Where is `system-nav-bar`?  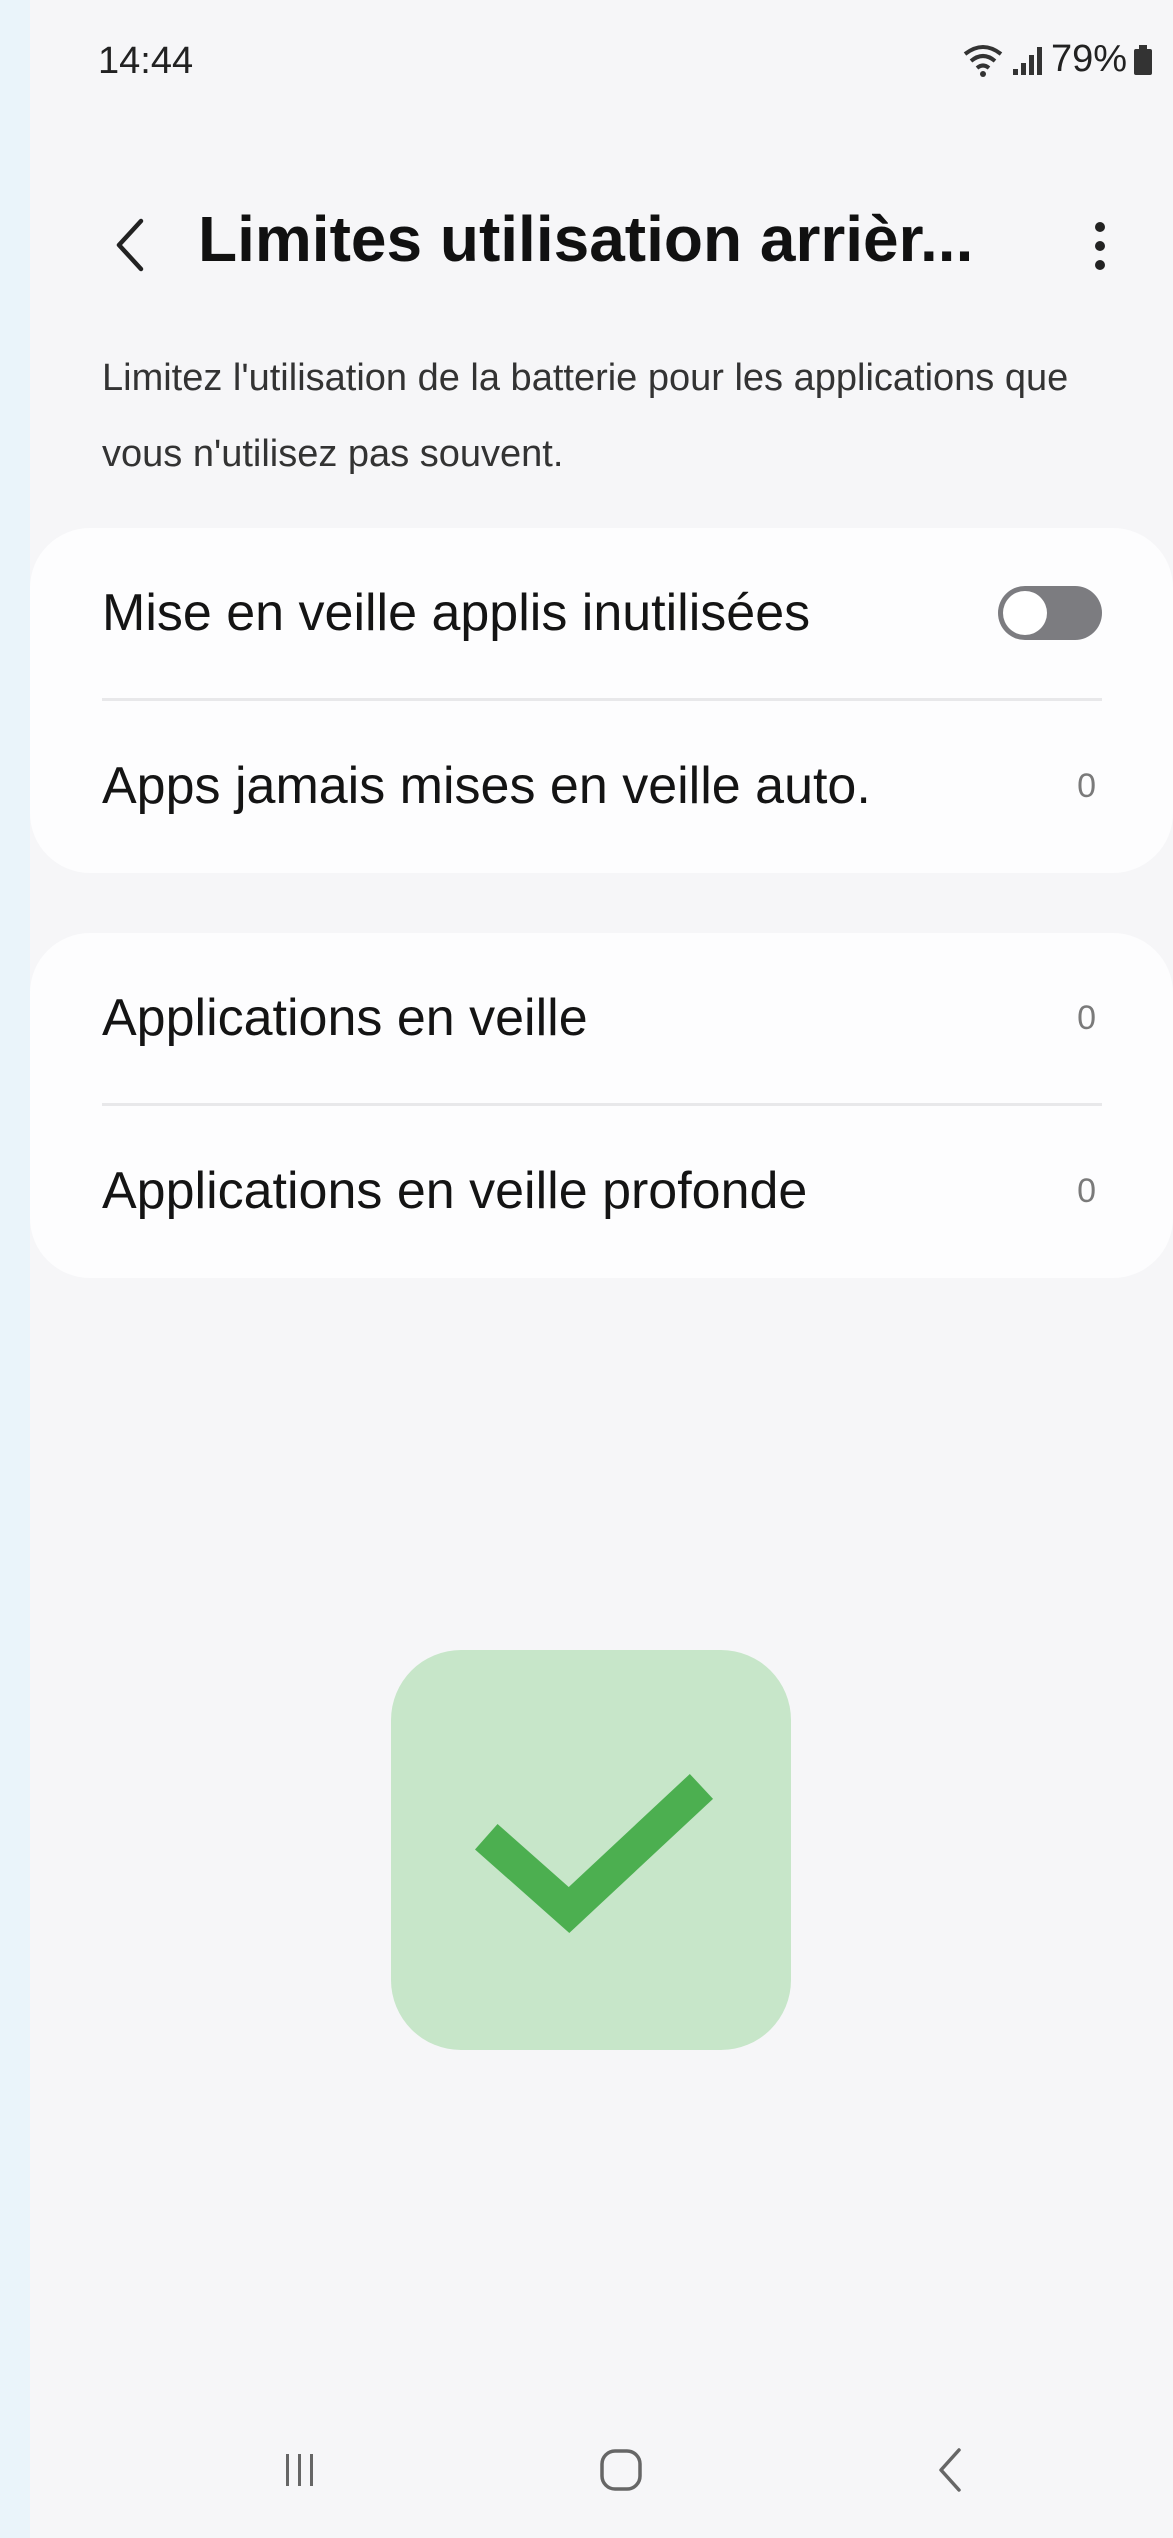
system-nav-bar is located at coordinates (601, 2479).